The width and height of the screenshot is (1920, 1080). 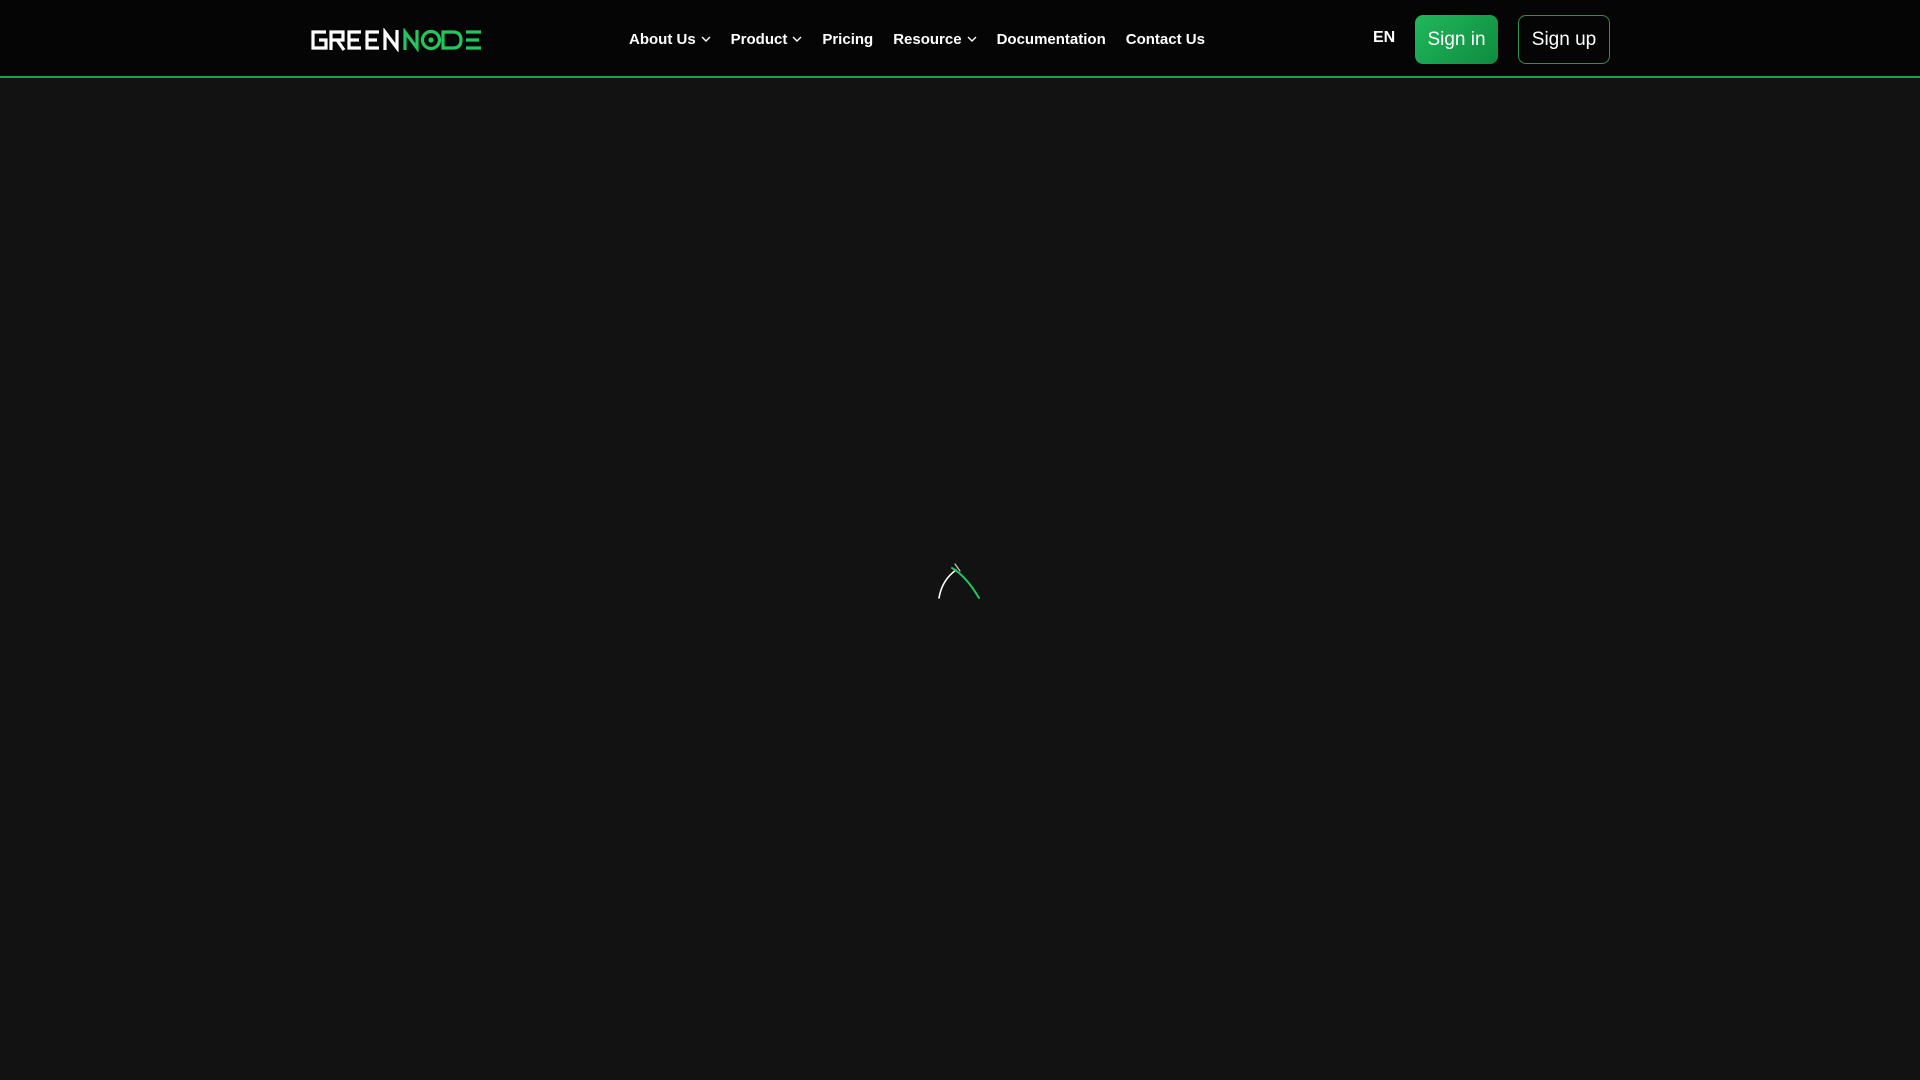 I want to click on nav-contact-us-label: Contact Us, so click(x=1165, y=39).